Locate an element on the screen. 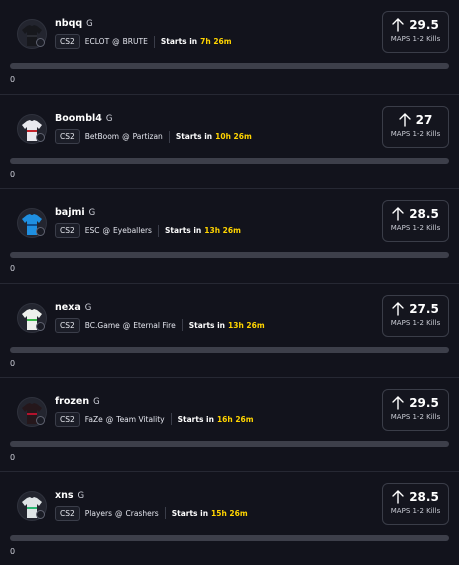  team-name: ECLOT is located at coordinates (97, 41).